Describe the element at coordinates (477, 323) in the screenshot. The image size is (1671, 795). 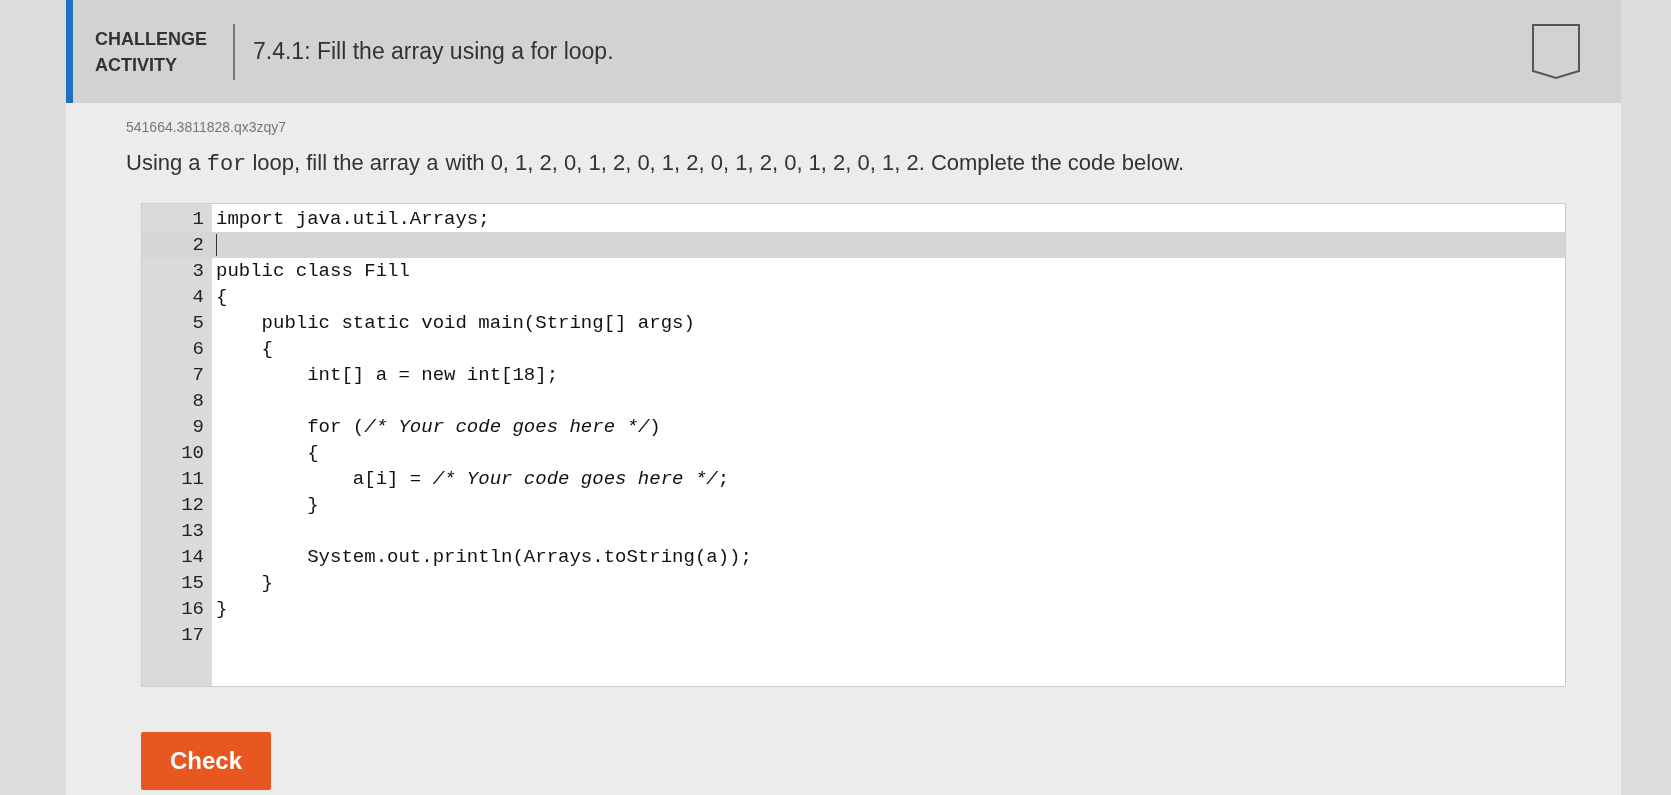
I see `code-line: public static void main(String[] args)` at that location.